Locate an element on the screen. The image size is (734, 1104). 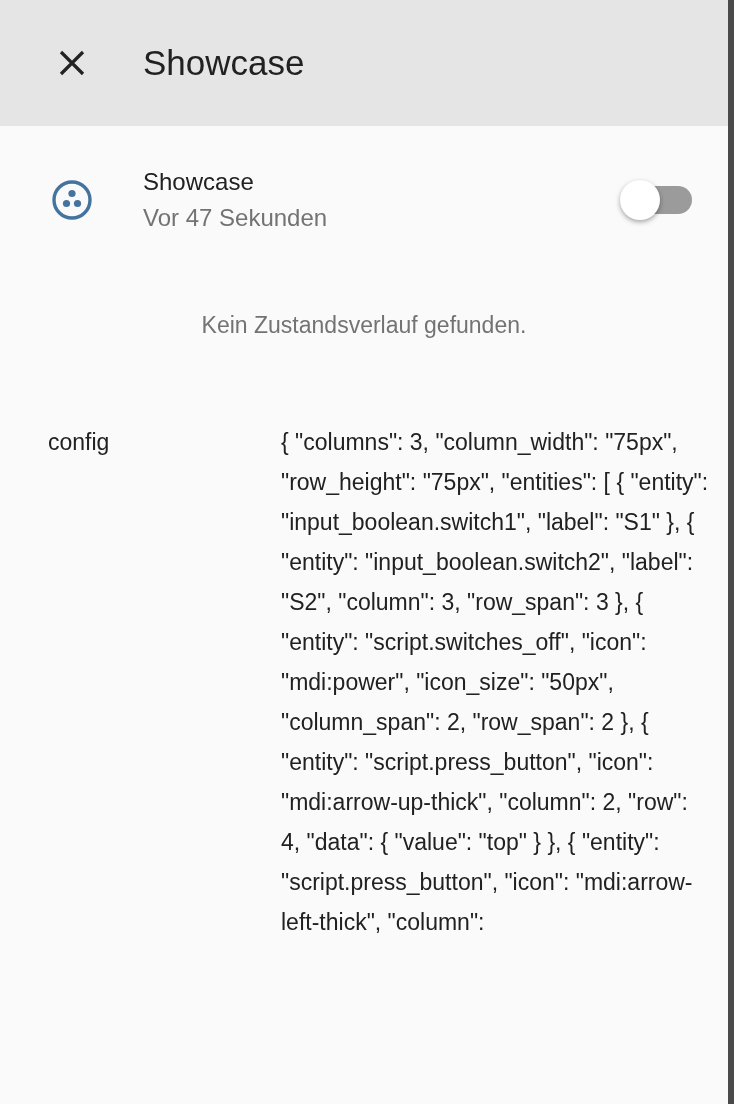
entity-name: Showcase is located at coordinates (199, 182).